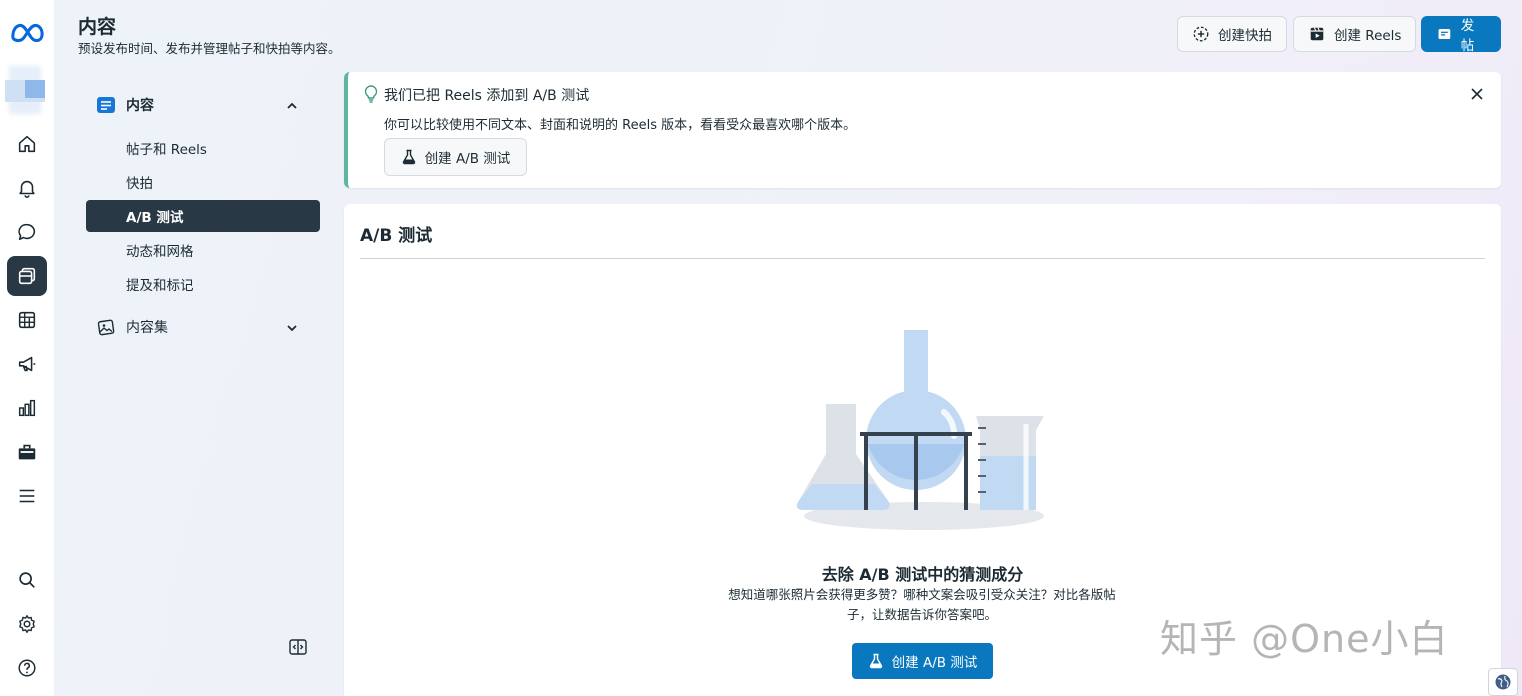 This screenshot has width=1522, height=696. I want to click on notice-button-label: 创建 A/B 测试, so click(467, 159).